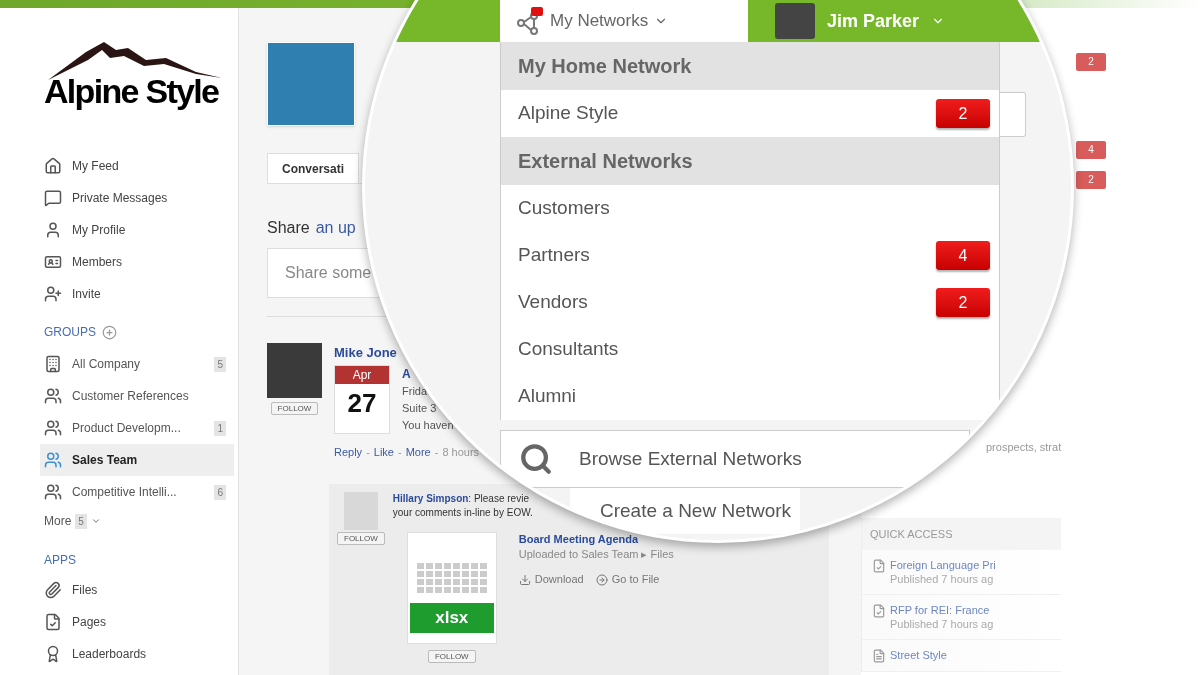 The image size is (1200, 675). What do you see at coordinates (53, 364) in the screenshot?
I see `building-icon` at bounding box center [53, 364].